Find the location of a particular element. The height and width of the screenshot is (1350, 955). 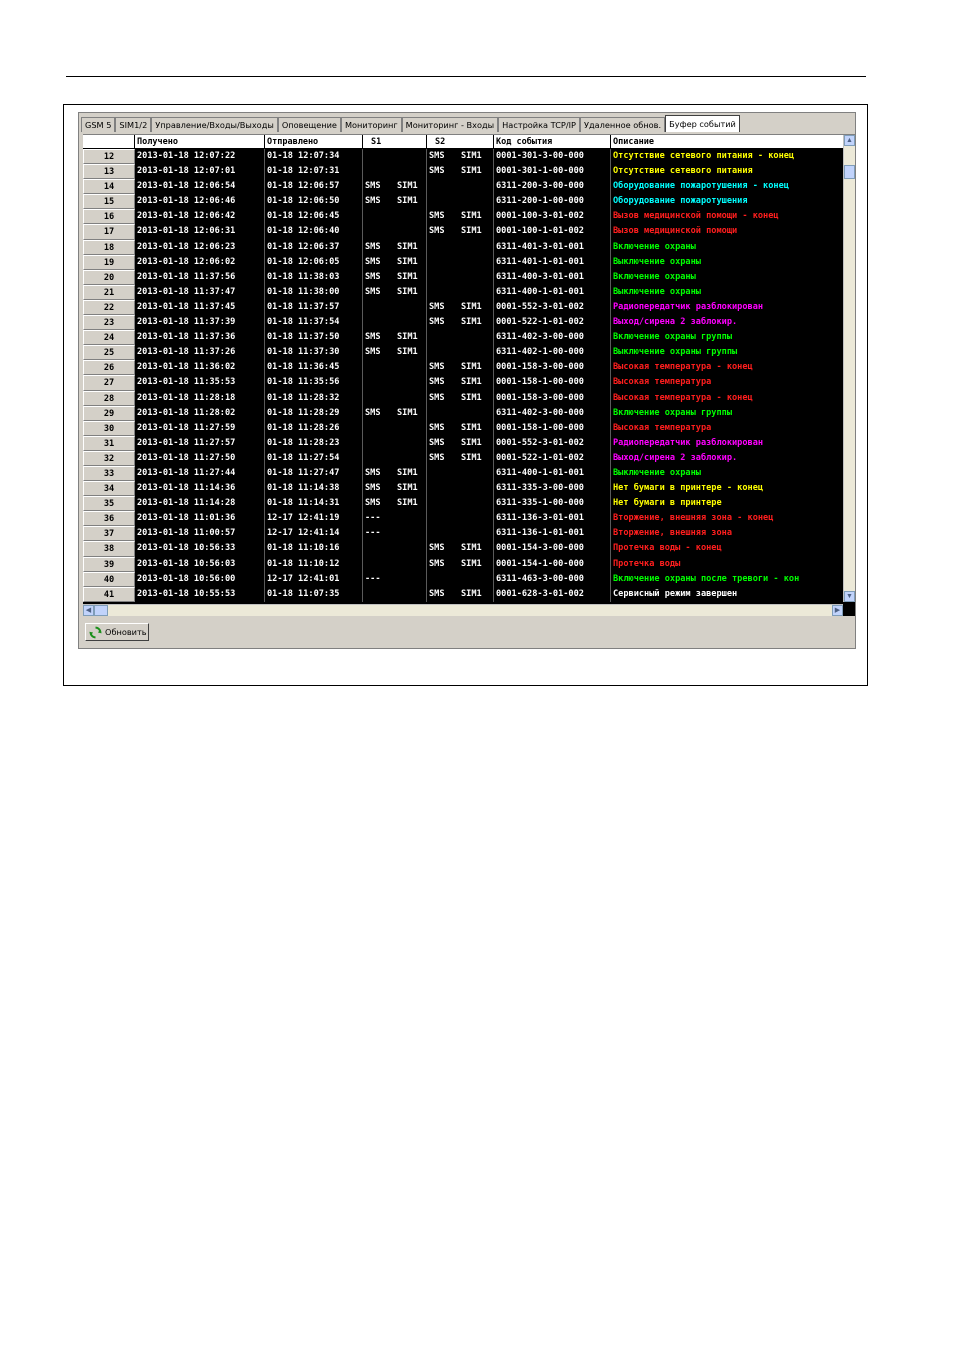

sent-cell: 01-18 11:28:32 is located at coordinates (314, 398).